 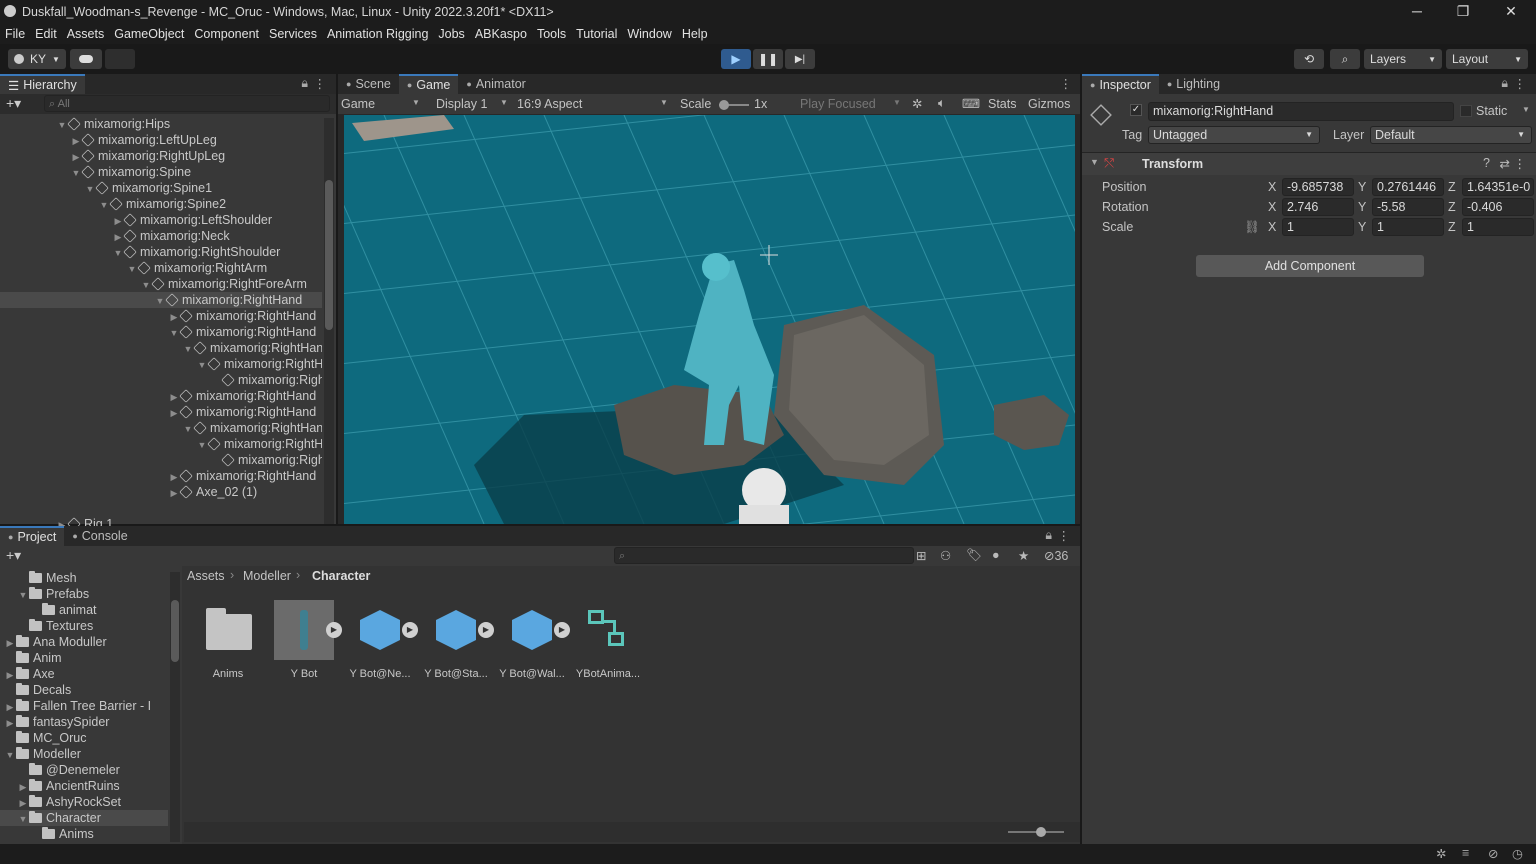 I want to click on project-tree-item: ▶ fantasySpider, so click(x=84, y=722).